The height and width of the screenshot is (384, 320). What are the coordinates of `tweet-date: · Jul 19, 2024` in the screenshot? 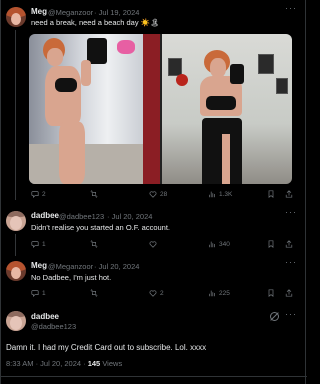 It's located at (116, 12).